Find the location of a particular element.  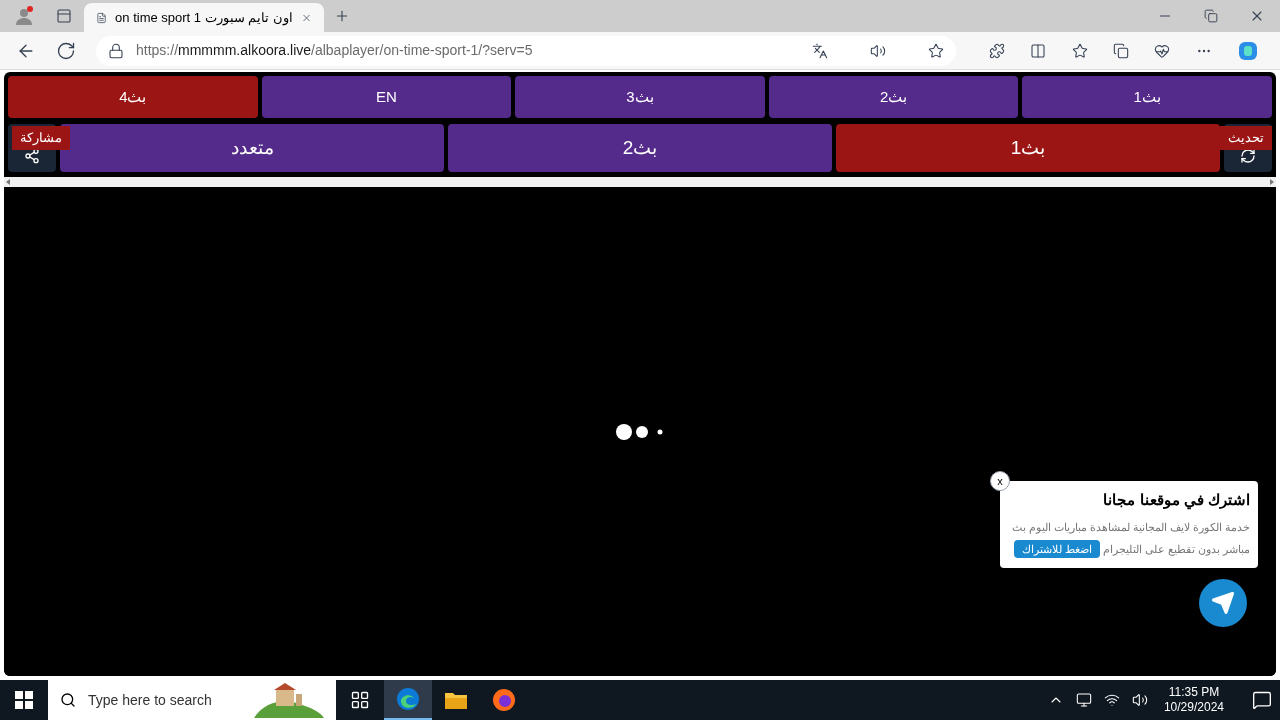

search-placeholder: Type here to search is located at coordinates (150, 700).